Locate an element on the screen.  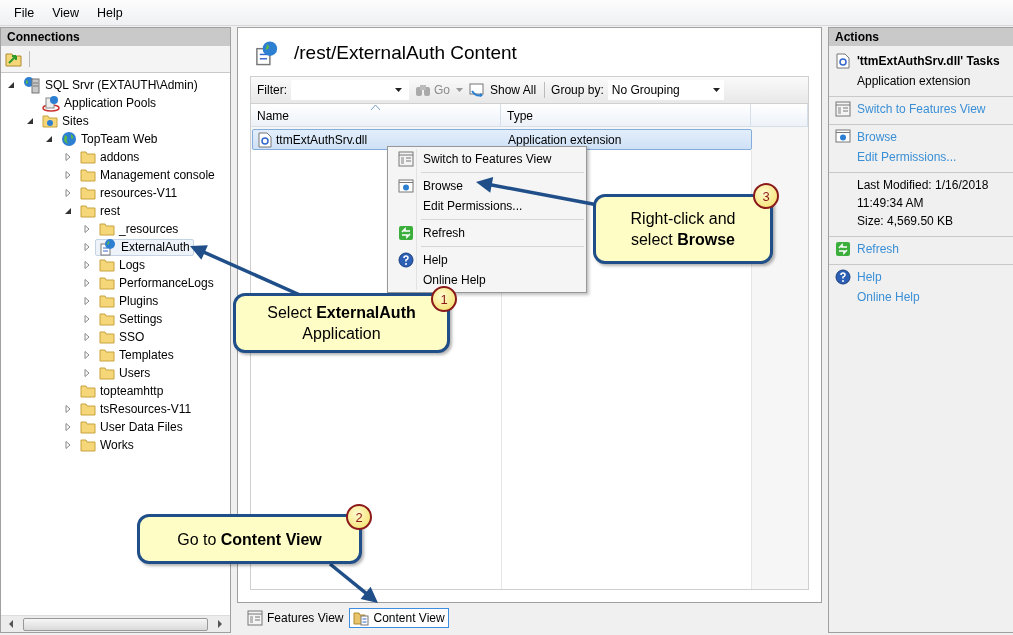
tree-item: topteamhttp is located at coordinates (122, 391).